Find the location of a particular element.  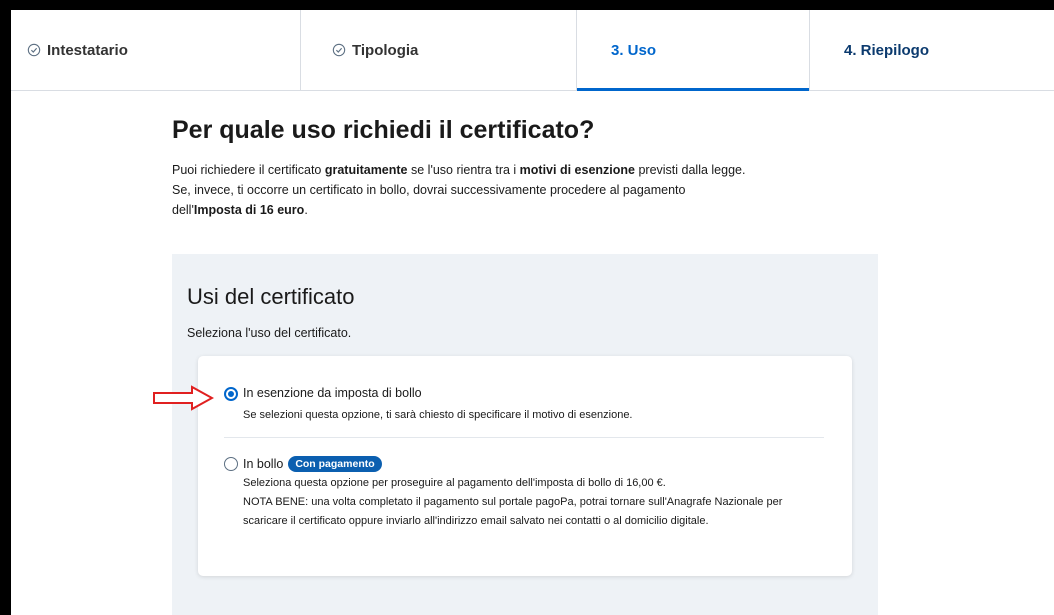

step-label: 3. Uso is located at coordinates (634, 50).